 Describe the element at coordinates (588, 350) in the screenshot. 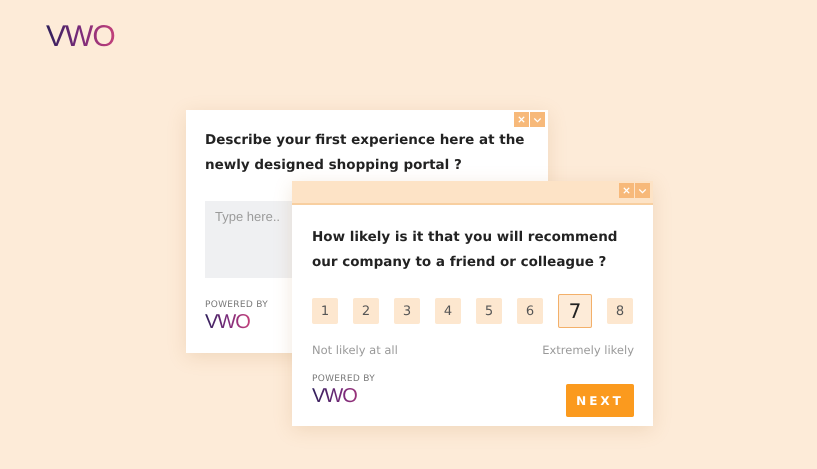

I see `high-label: Extremely likely` at that location.